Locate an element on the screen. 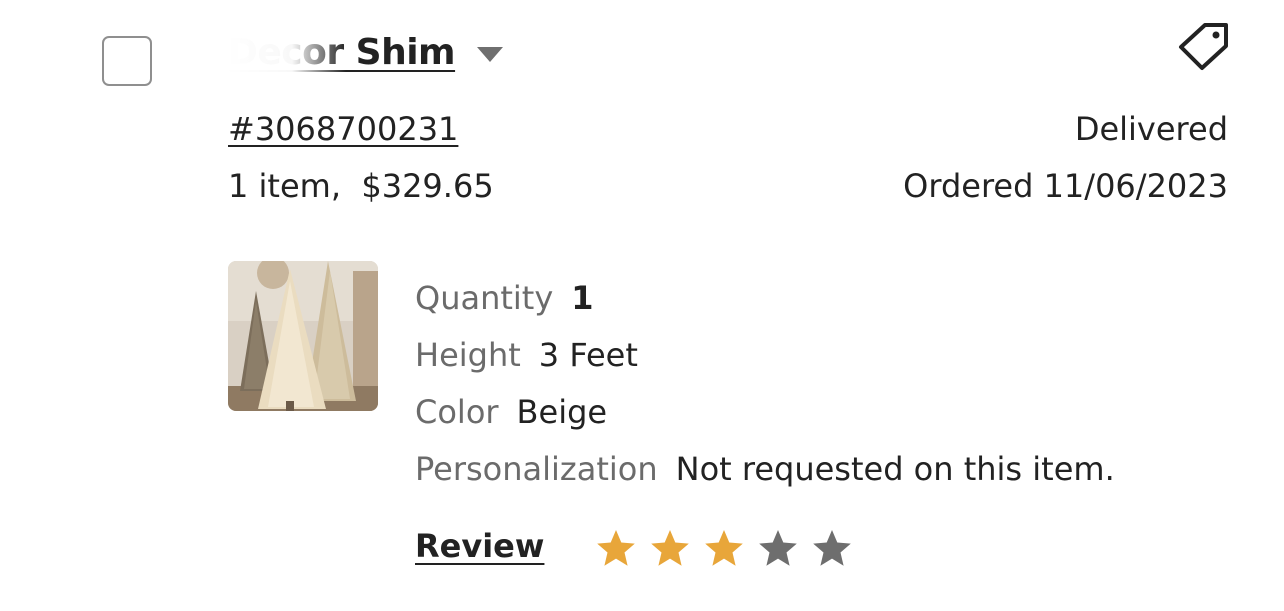 This screenshot has height=611, width=1284. shop-header: Decor Shim is located at coordinates (365, 52).